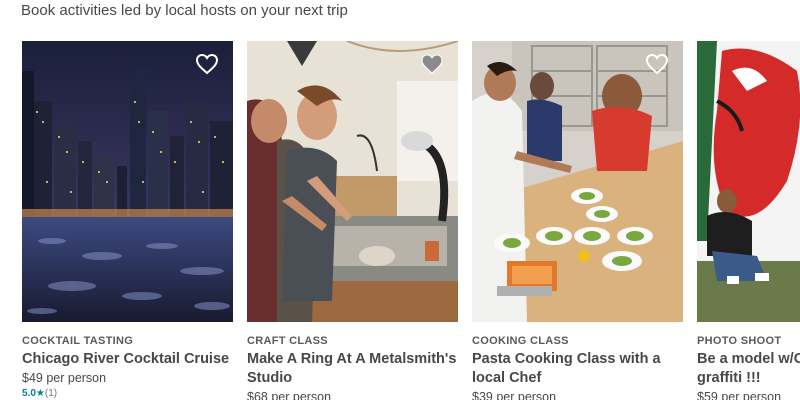  I want to click on rating-score: 5.0, so click(29, 393).